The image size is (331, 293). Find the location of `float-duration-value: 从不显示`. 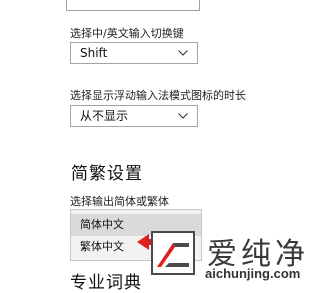

float-duration-value: 从不显示 is located at coordinates (104, 116).